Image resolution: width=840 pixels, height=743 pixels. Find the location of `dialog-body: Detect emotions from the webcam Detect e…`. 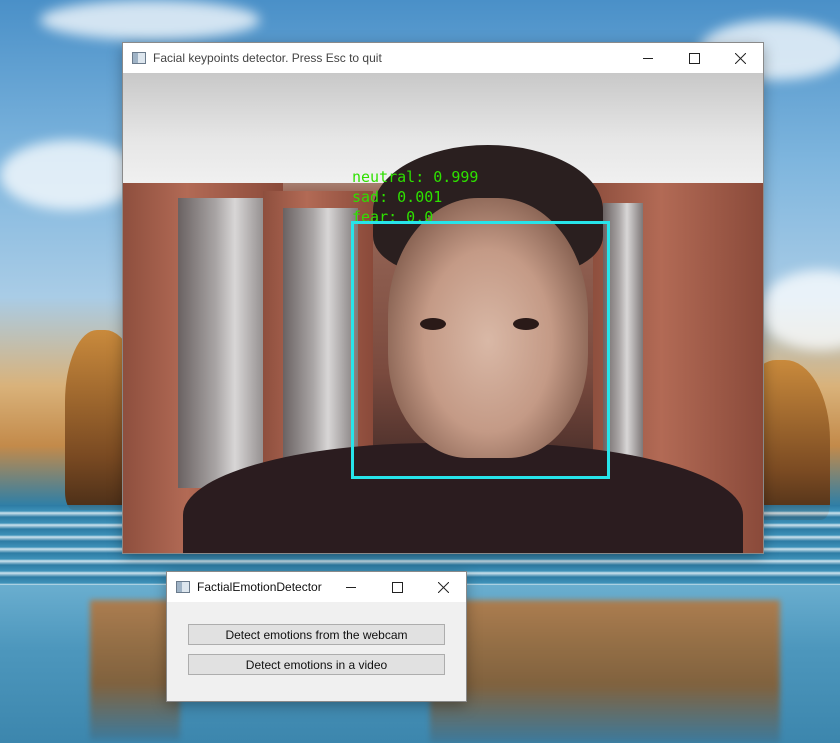

dialog-body: Detect emotions from the webcam Detect e… is located at coordinates (316, 651).